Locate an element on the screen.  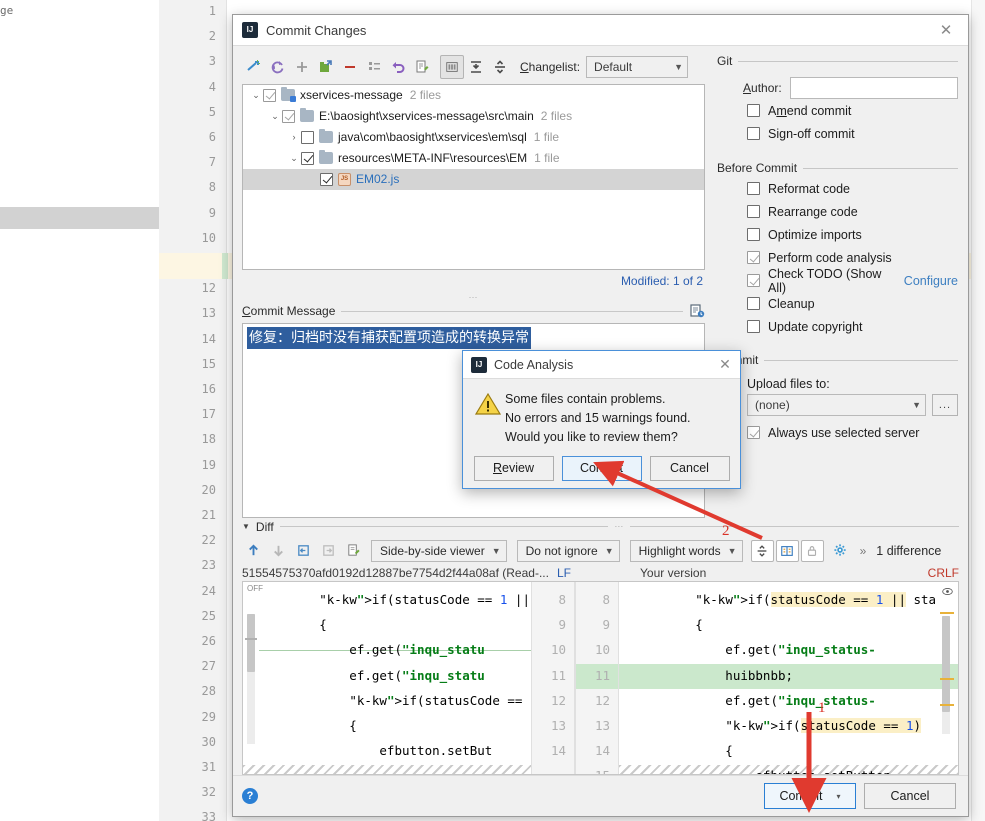
review-button: Review is located at coordinates (513, 468).